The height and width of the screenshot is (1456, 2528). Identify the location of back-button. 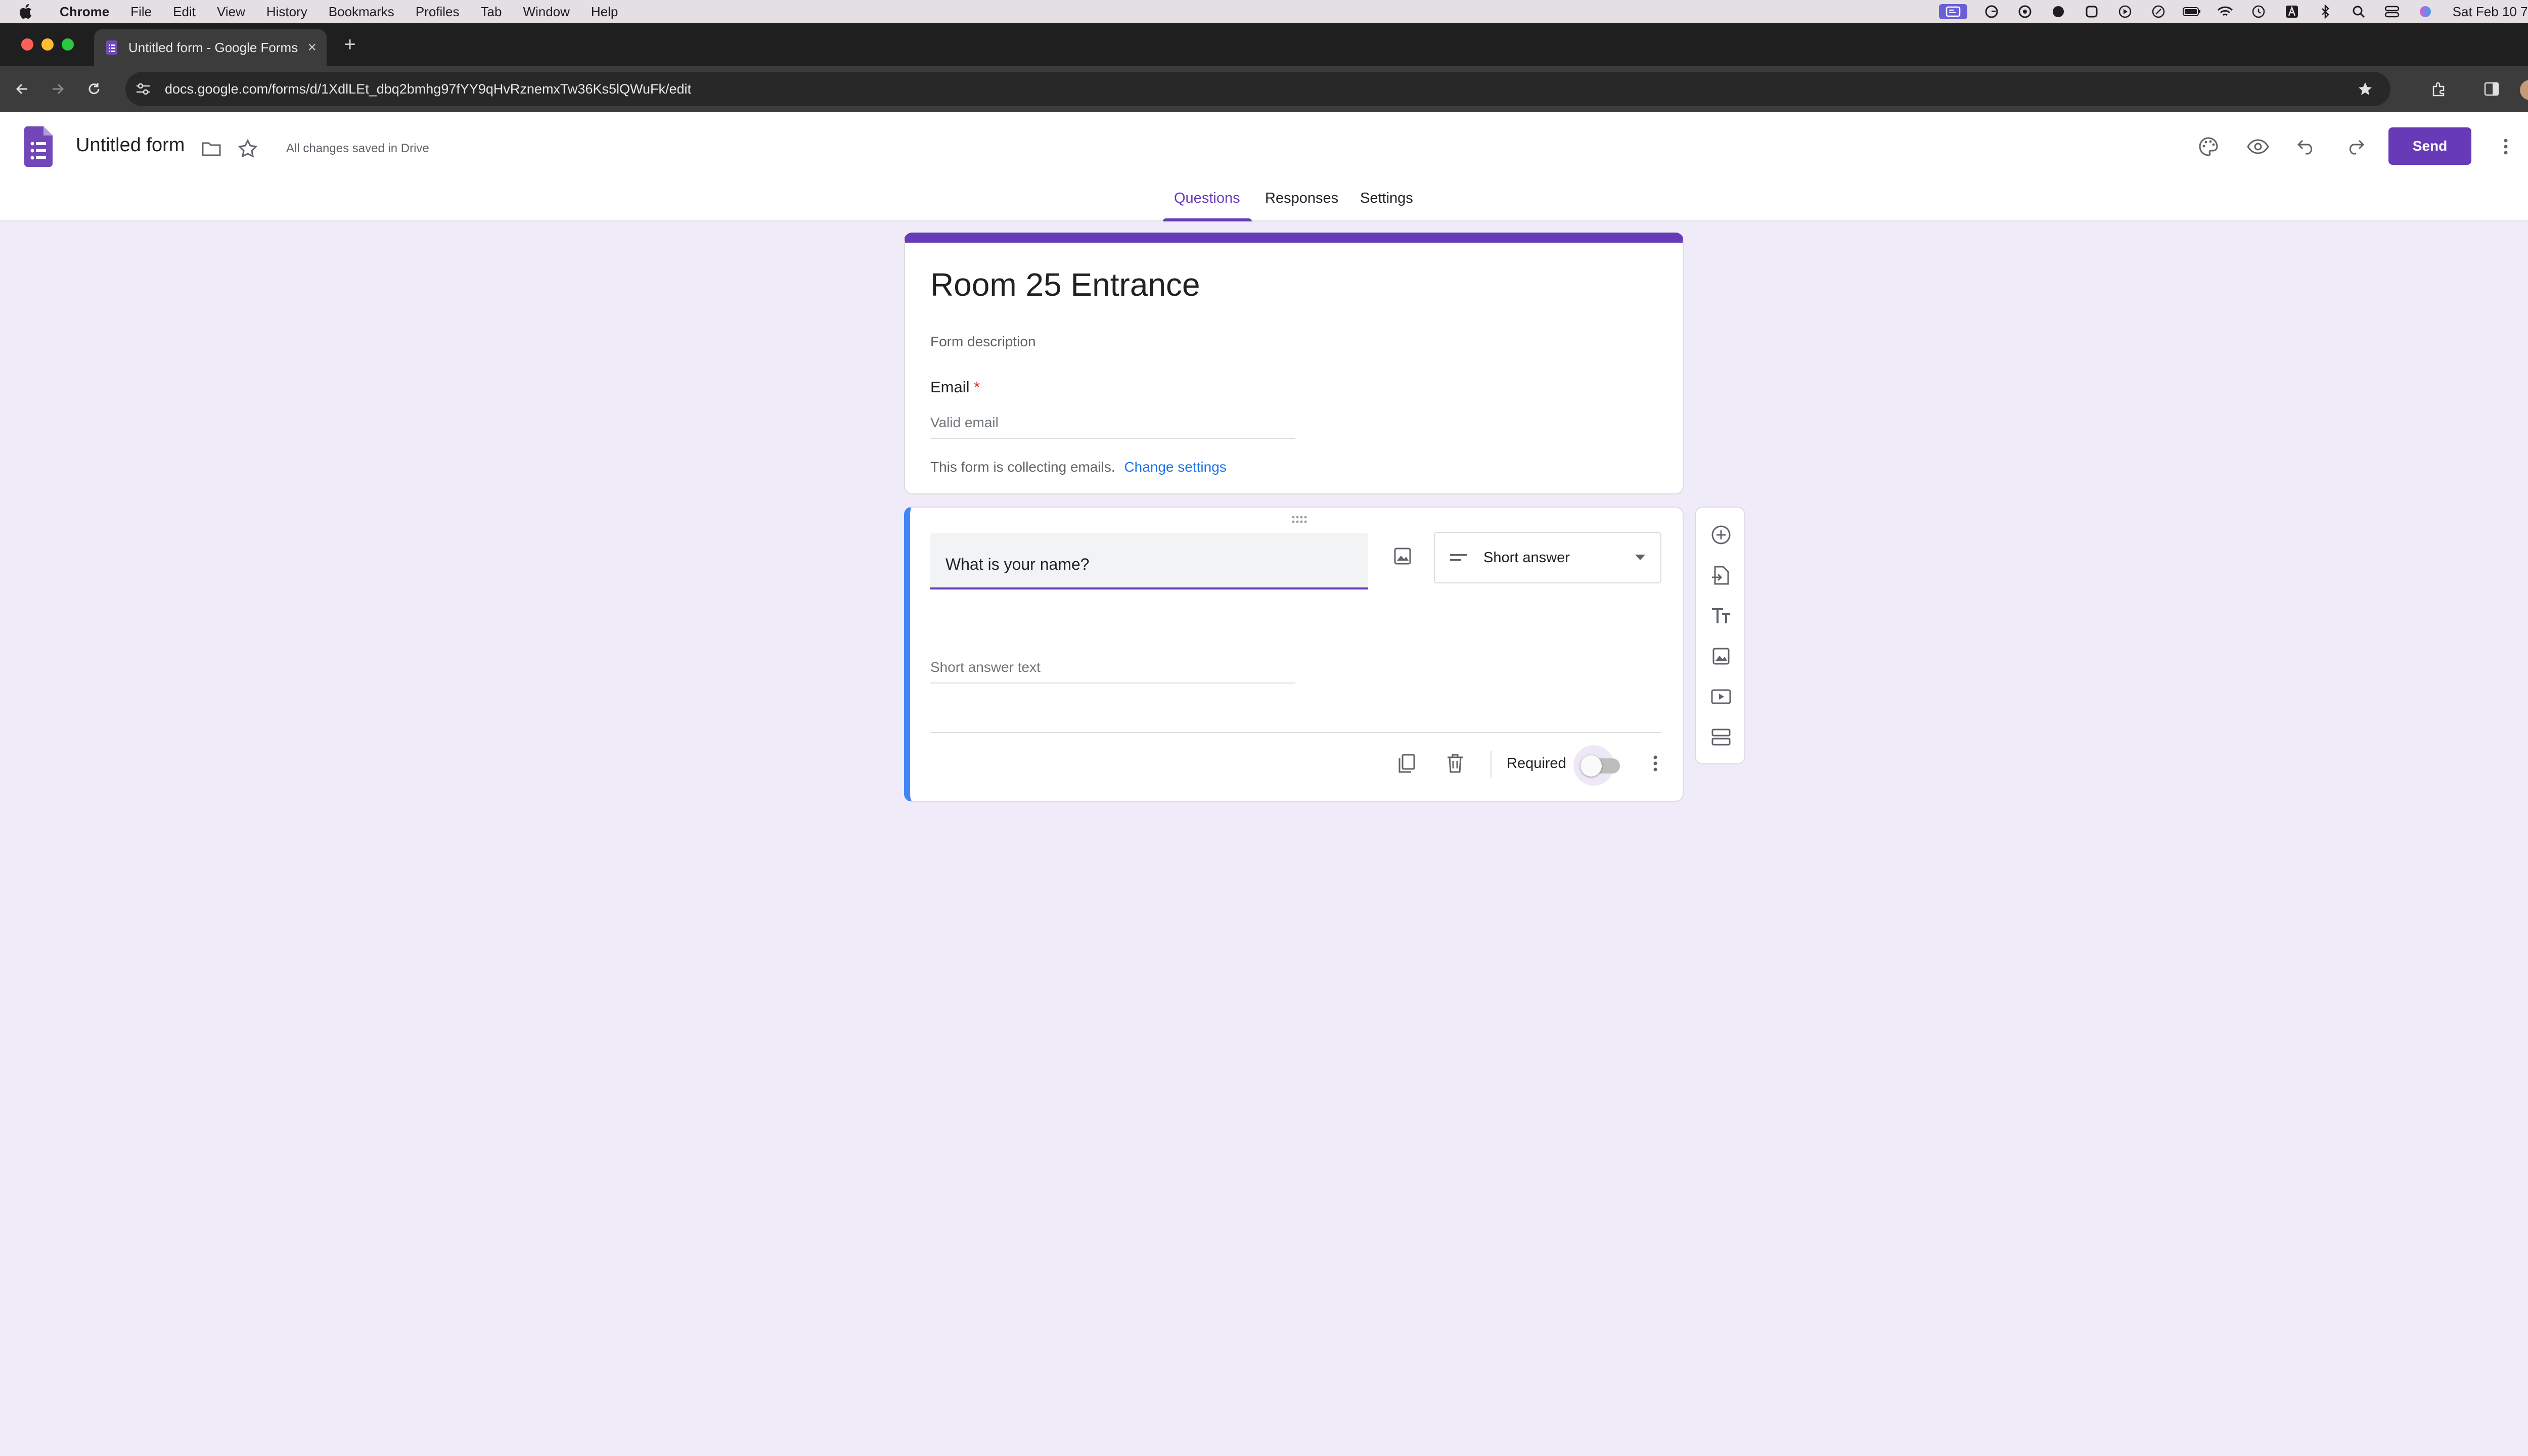
(22, 89).